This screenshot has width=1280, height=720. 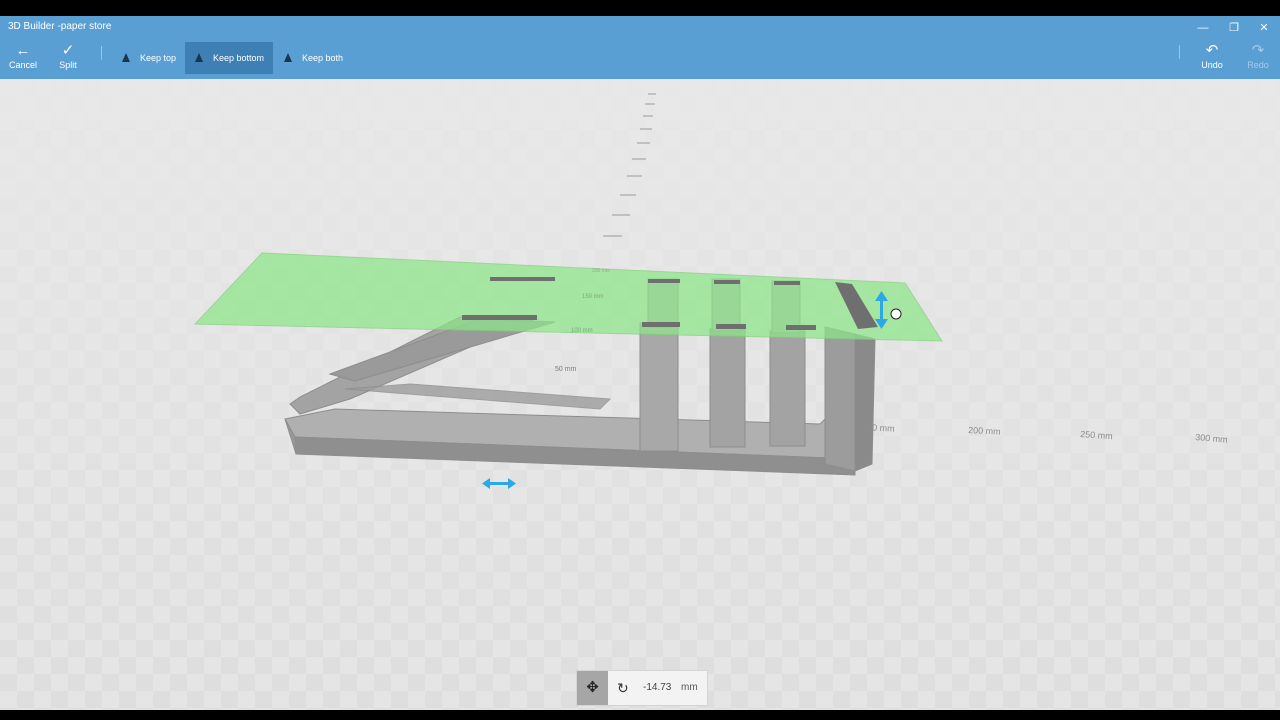 I want to click on axis-x-label: 150 mm, so click(x=878, y=428).